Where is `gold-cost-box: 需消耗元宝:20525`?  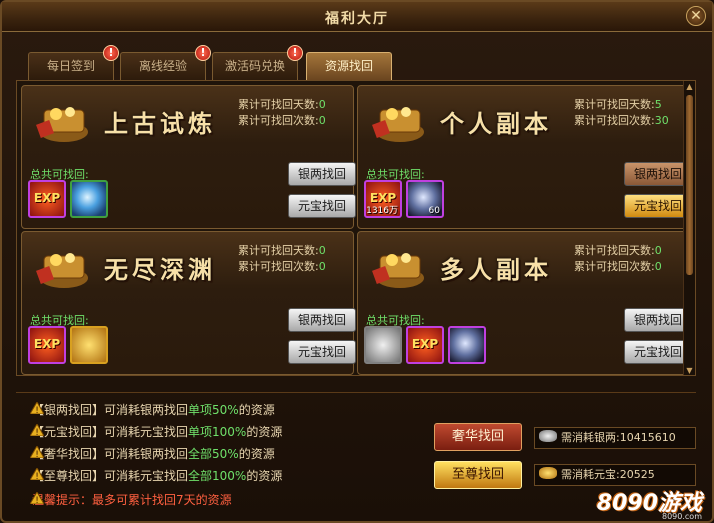 gold-cost-box: 需消耗元宝:20525 is located at coordinates (615, 475).